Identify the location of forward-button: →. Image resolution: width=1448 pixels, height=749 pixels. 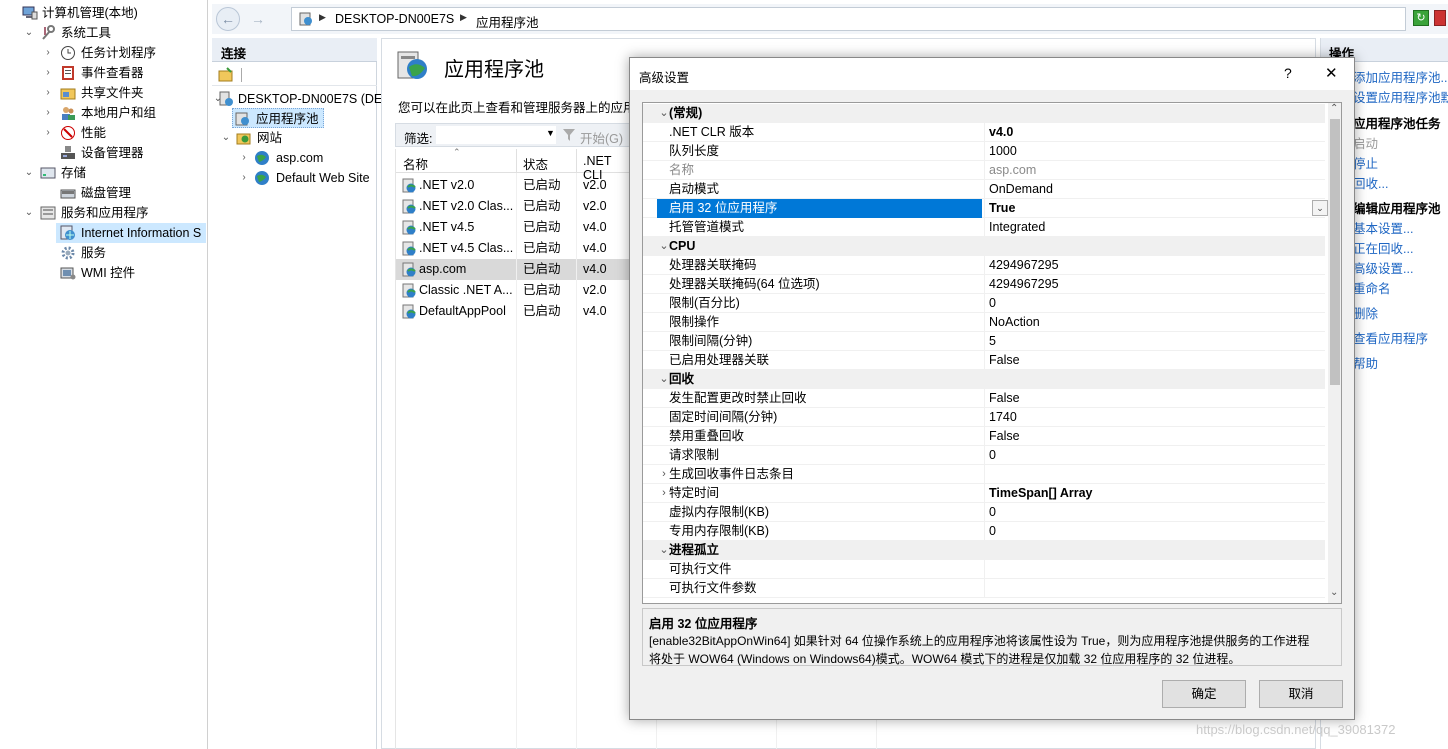
(258, 19).